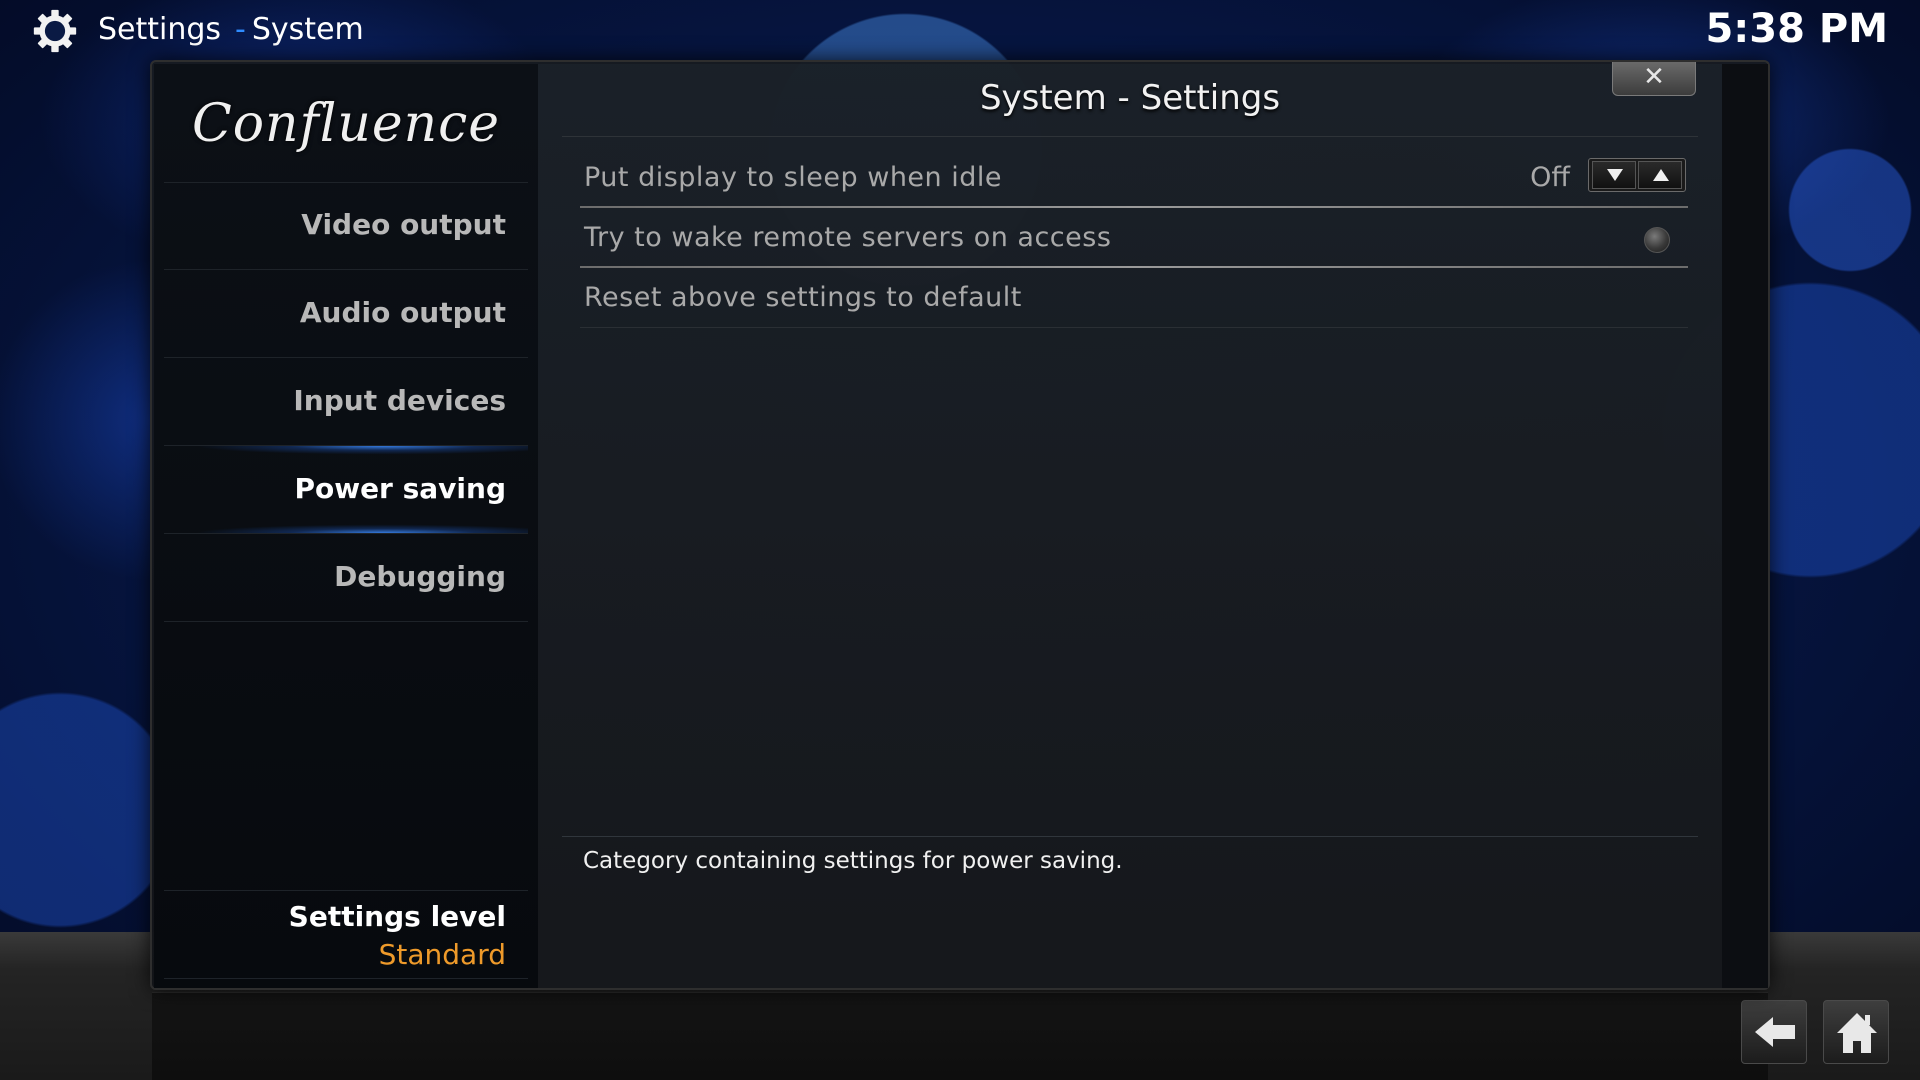 This screenshot has width=1920, height=1080. Describe the element at coordinates (1550, 177) in the screenshot. I see `setting-value: Off` at that location.